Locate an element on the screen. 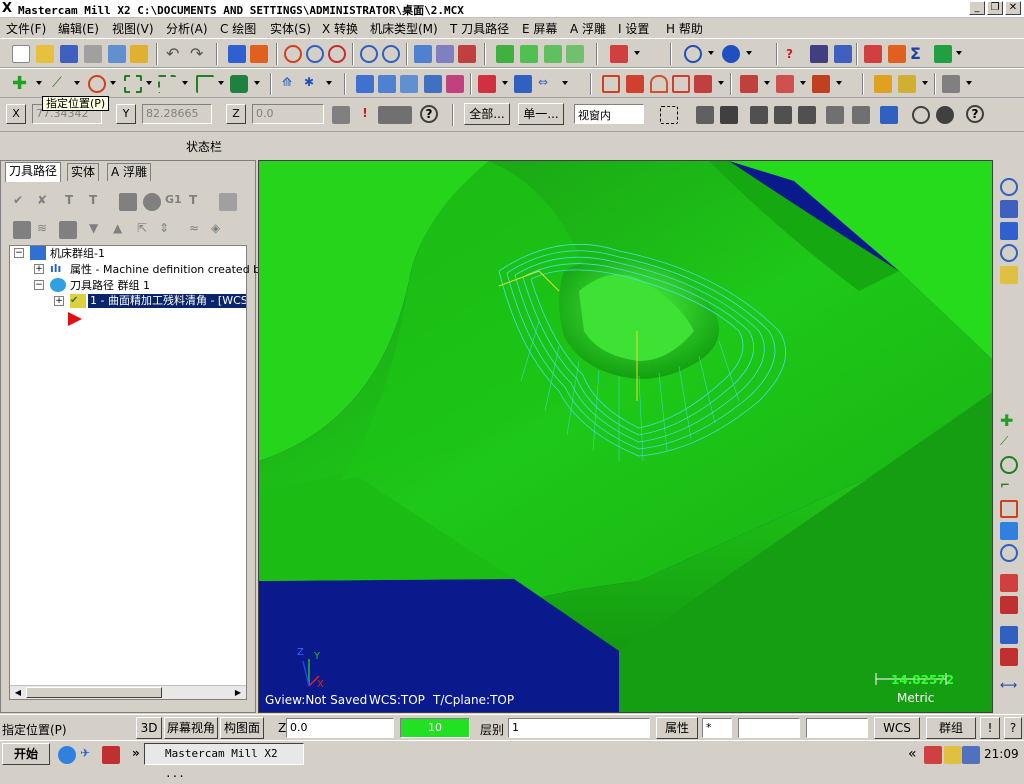 The height and width of the screenshot is (784, 1024). backplot-ops-icon is located at coordinates (128, 202).